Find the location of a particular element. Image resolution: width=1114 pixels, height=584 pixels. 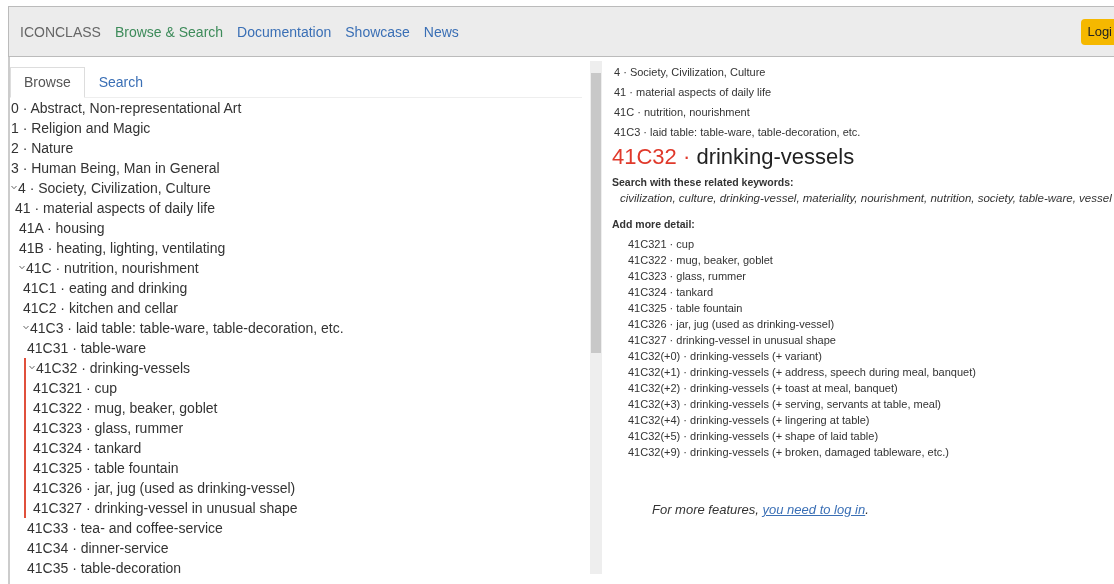

detail-link: 41C326 · jar, jug (used as drinking-vessel) is located at coordinates (731, 324).